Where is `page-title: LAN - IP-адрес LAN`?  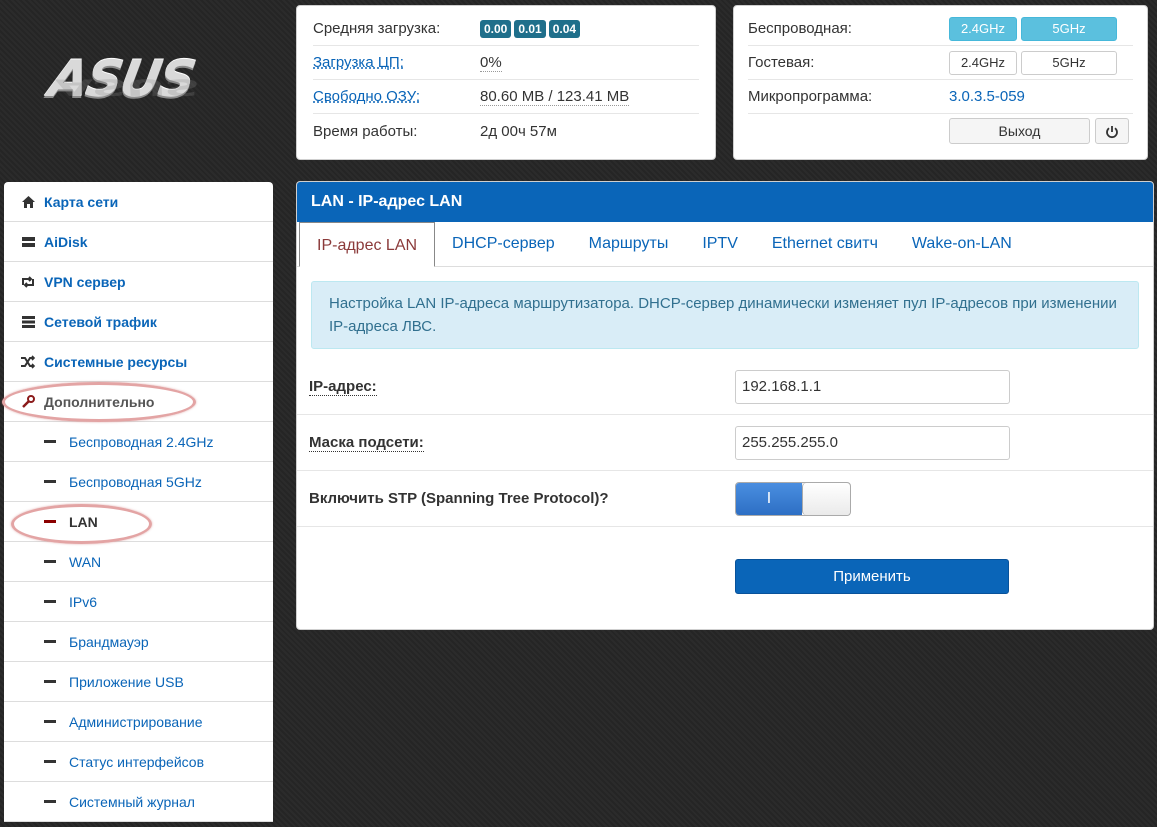
page-title: LAN - IP-адрес LAN is located at coordinates (725, 202).